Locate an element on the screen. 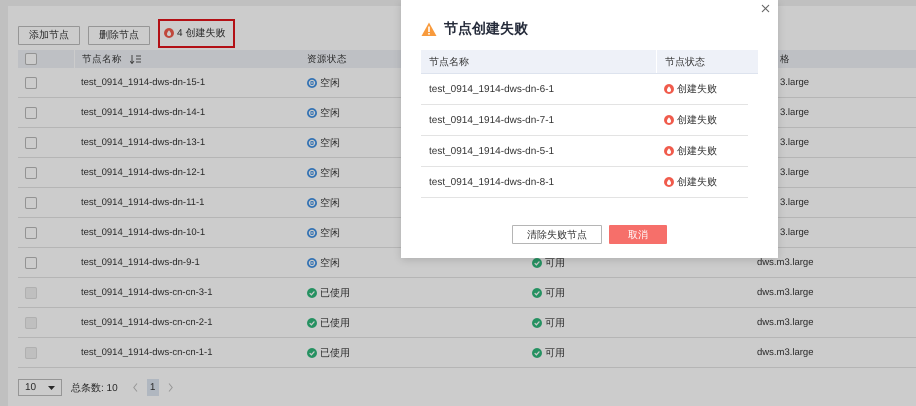 The height and width of the screenshot is (406, 916). sort-icon is located at coordinates (135, 59).